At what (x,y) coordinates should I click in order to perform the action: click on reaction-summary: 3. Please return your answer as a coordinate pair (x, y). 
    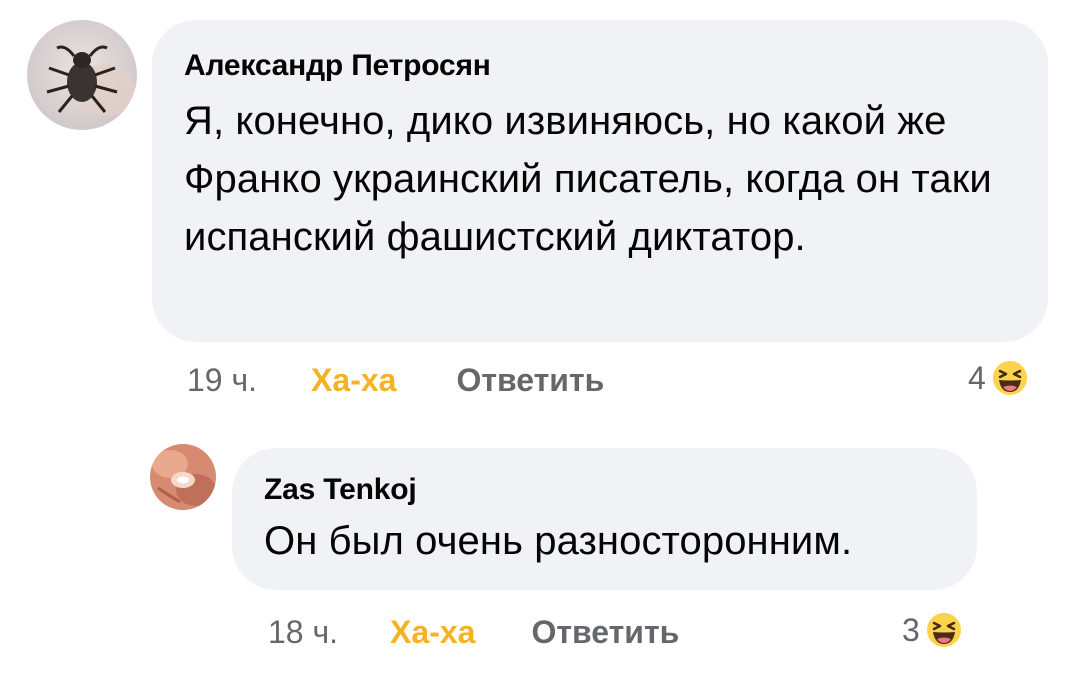
    Looking at the image, I should click on (933, 630).